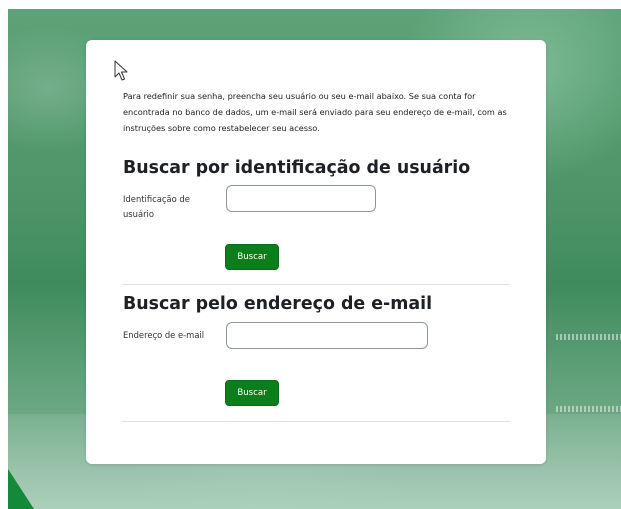  Describe the element at coordinates (21, 489) in the screenshot. I see `background-green-wedge` at that location.